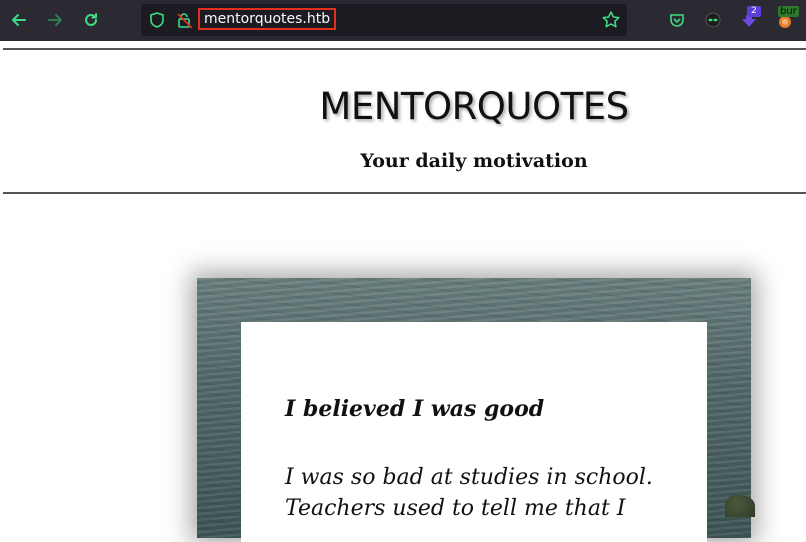 The image size is (806, 542). I want to click on extension-label: bur, so click(788, 11).